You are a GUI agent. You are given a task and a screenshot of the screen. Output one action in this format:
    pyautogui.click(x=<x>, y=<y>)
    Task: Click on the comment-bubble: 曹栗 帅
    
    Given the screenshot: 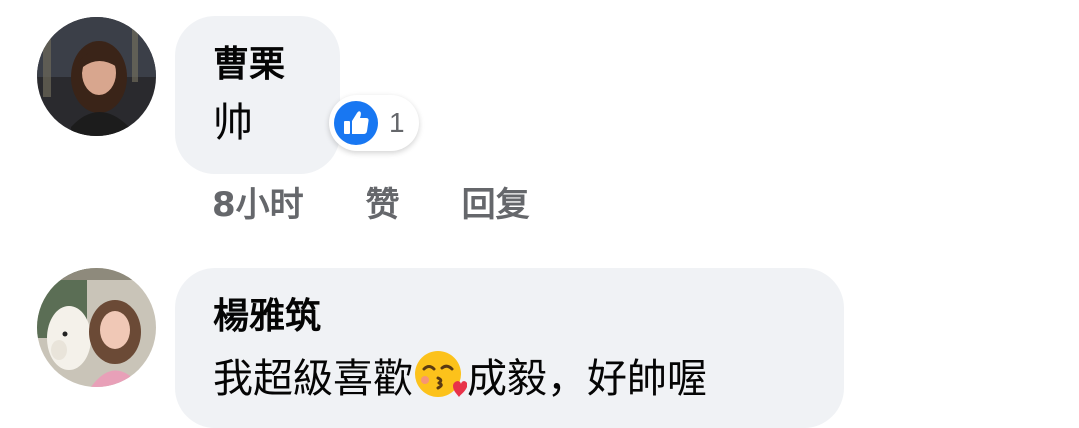 What is the action you would take?
    pyautogui.click(x=257, y=95)
    